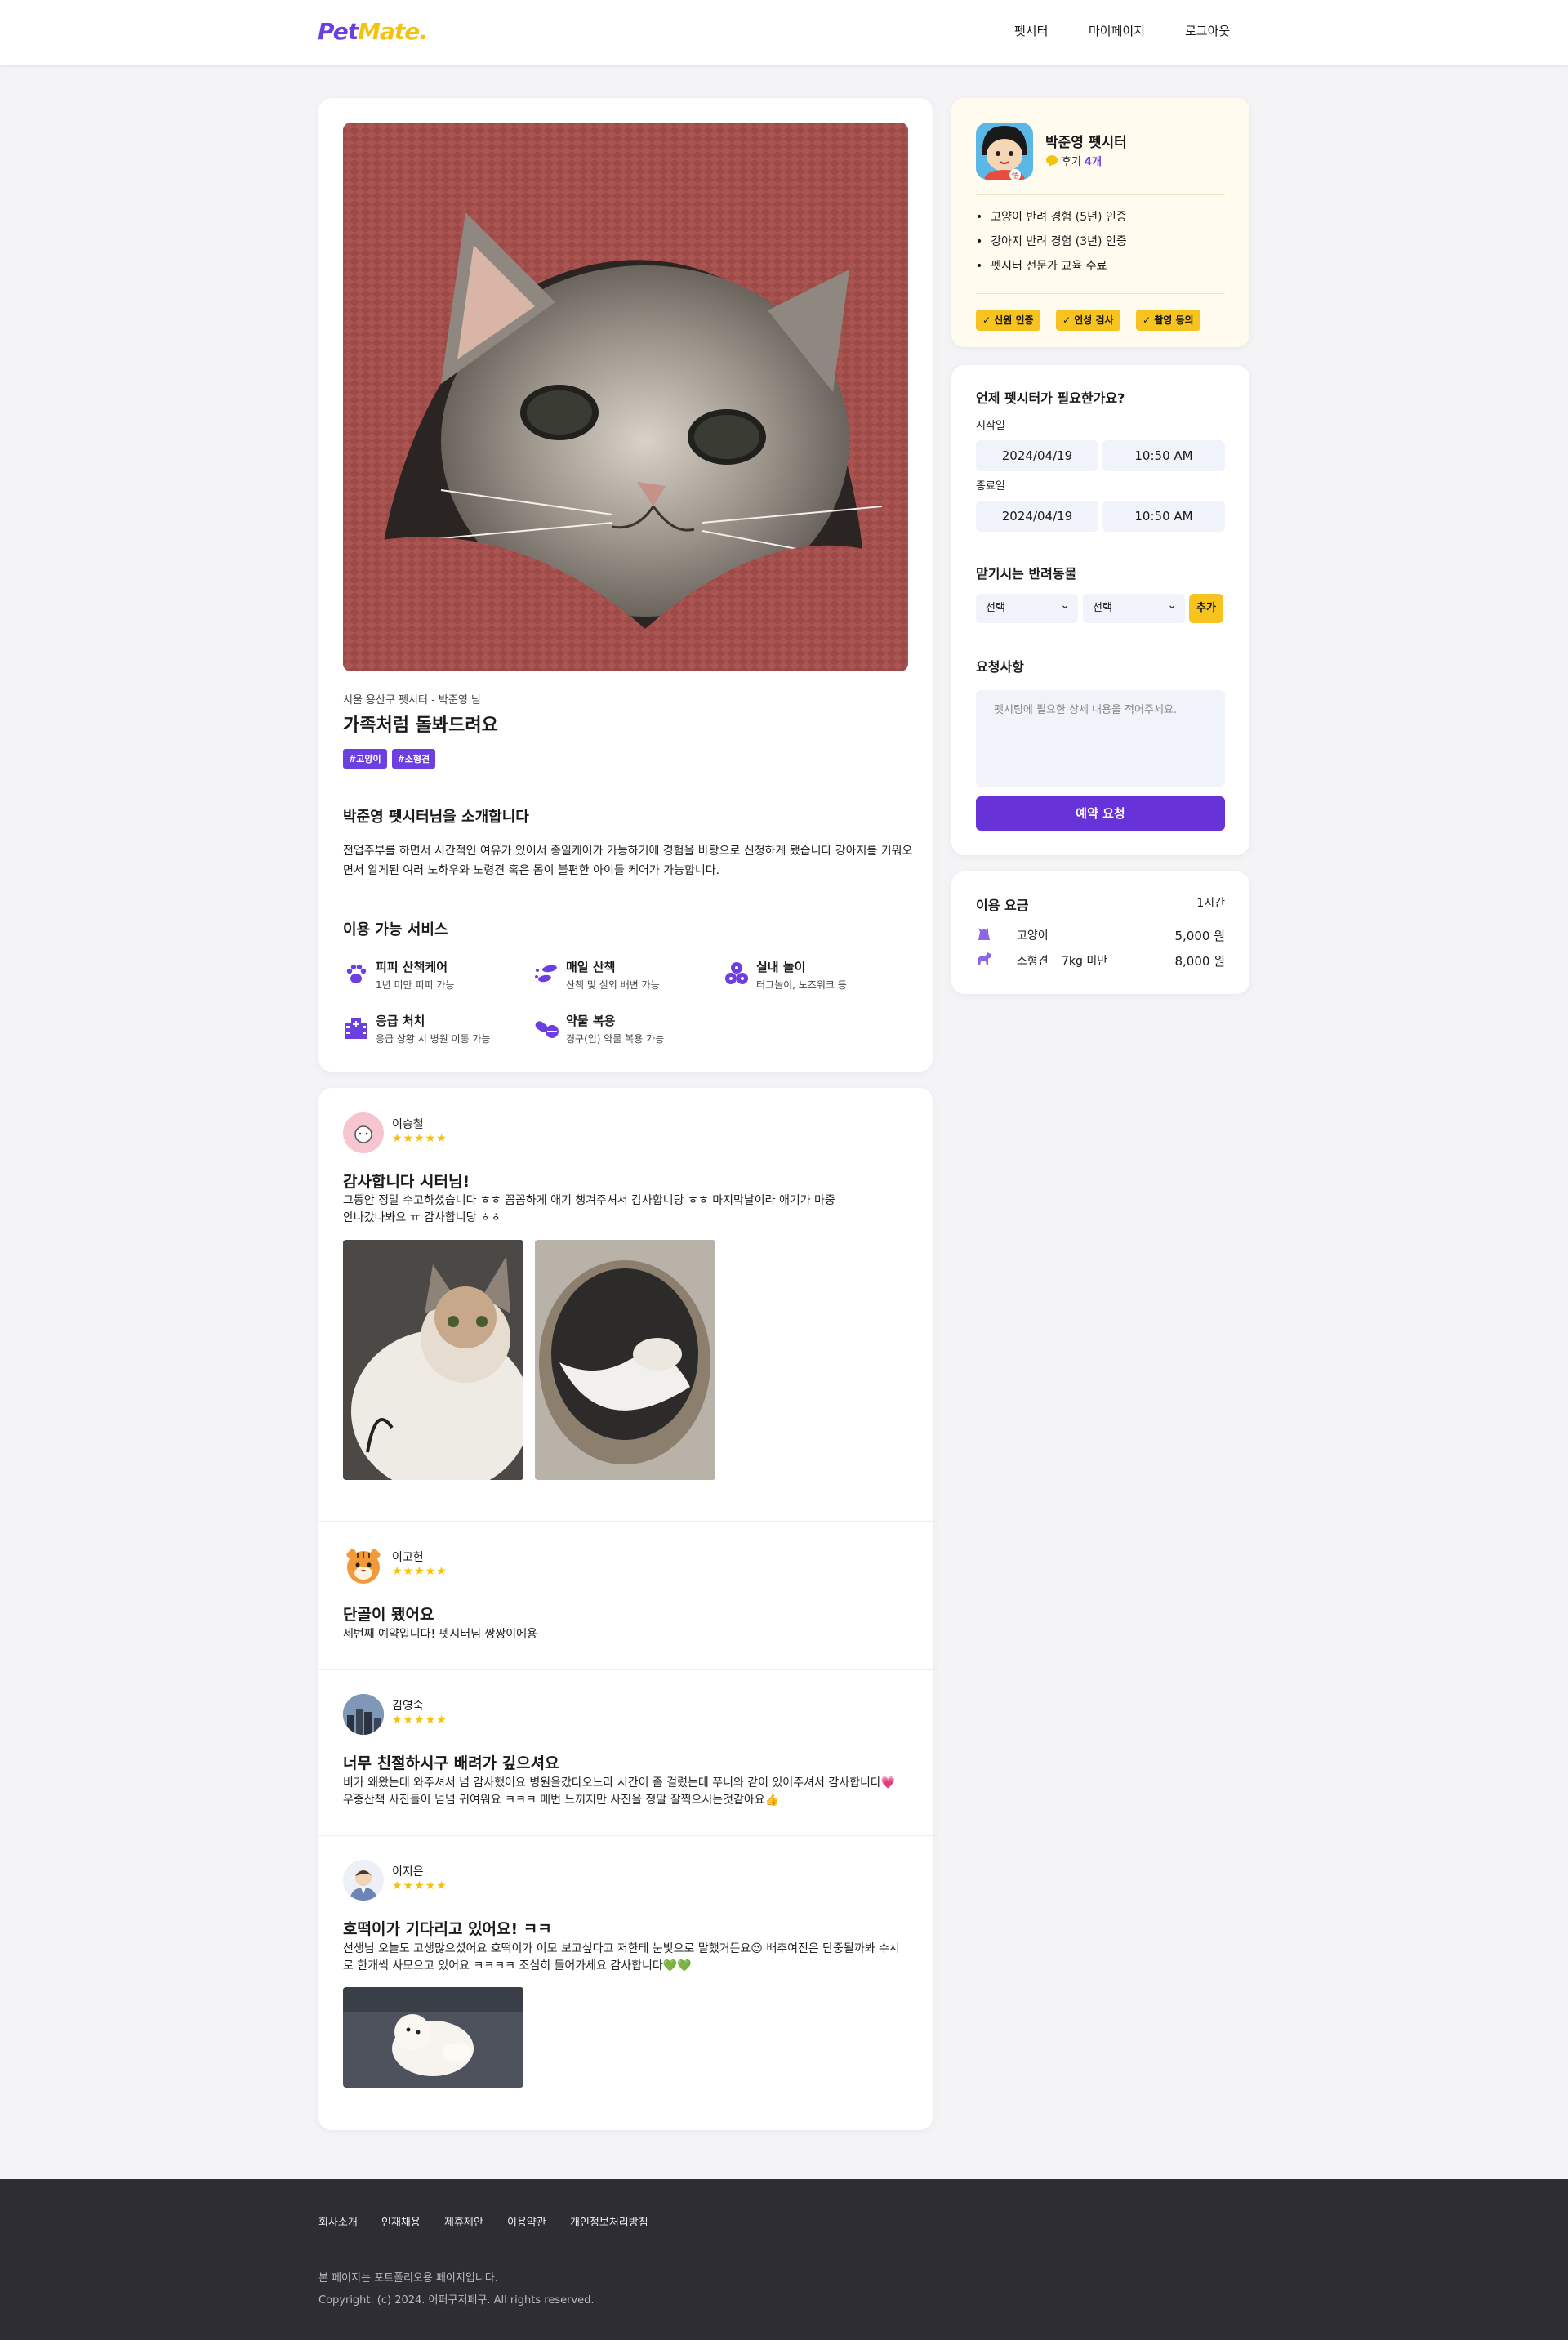 The width and height of the screenshot is (1568, 2340). What do you see at coordinates (440, 1634) in the screenshot?
I see `review-body: 세번째 예약입니다! 펫시터님 짱짱이에용` at bounding box center [440, 1634].